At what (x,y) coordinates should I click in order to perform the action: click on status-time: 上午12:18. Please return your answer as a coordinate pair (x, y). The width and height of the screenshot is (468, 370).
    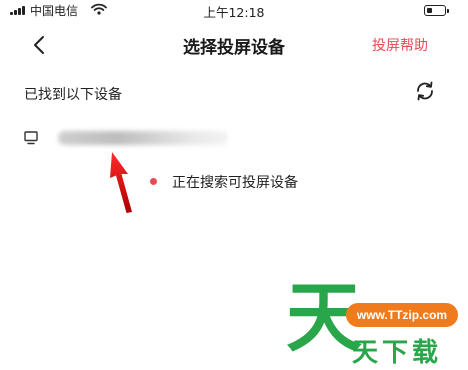
    Looking at the image, I should click on (234, 12).